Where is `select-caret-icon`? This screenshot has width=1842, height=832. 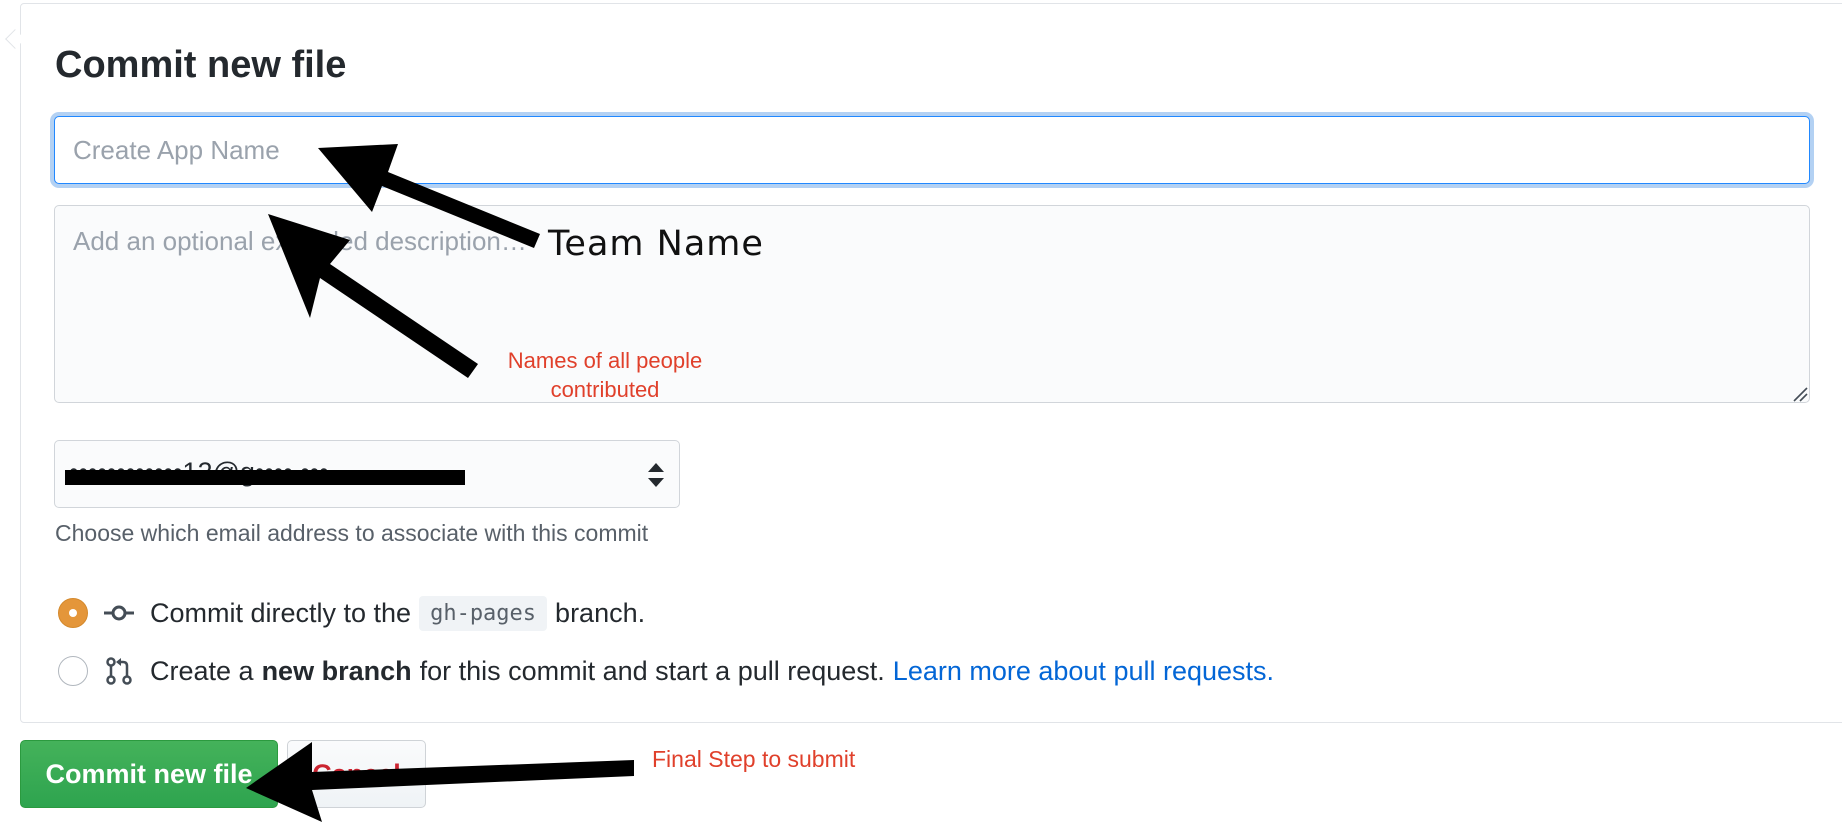 select-caret-icon is located at coordinates (656, 475).